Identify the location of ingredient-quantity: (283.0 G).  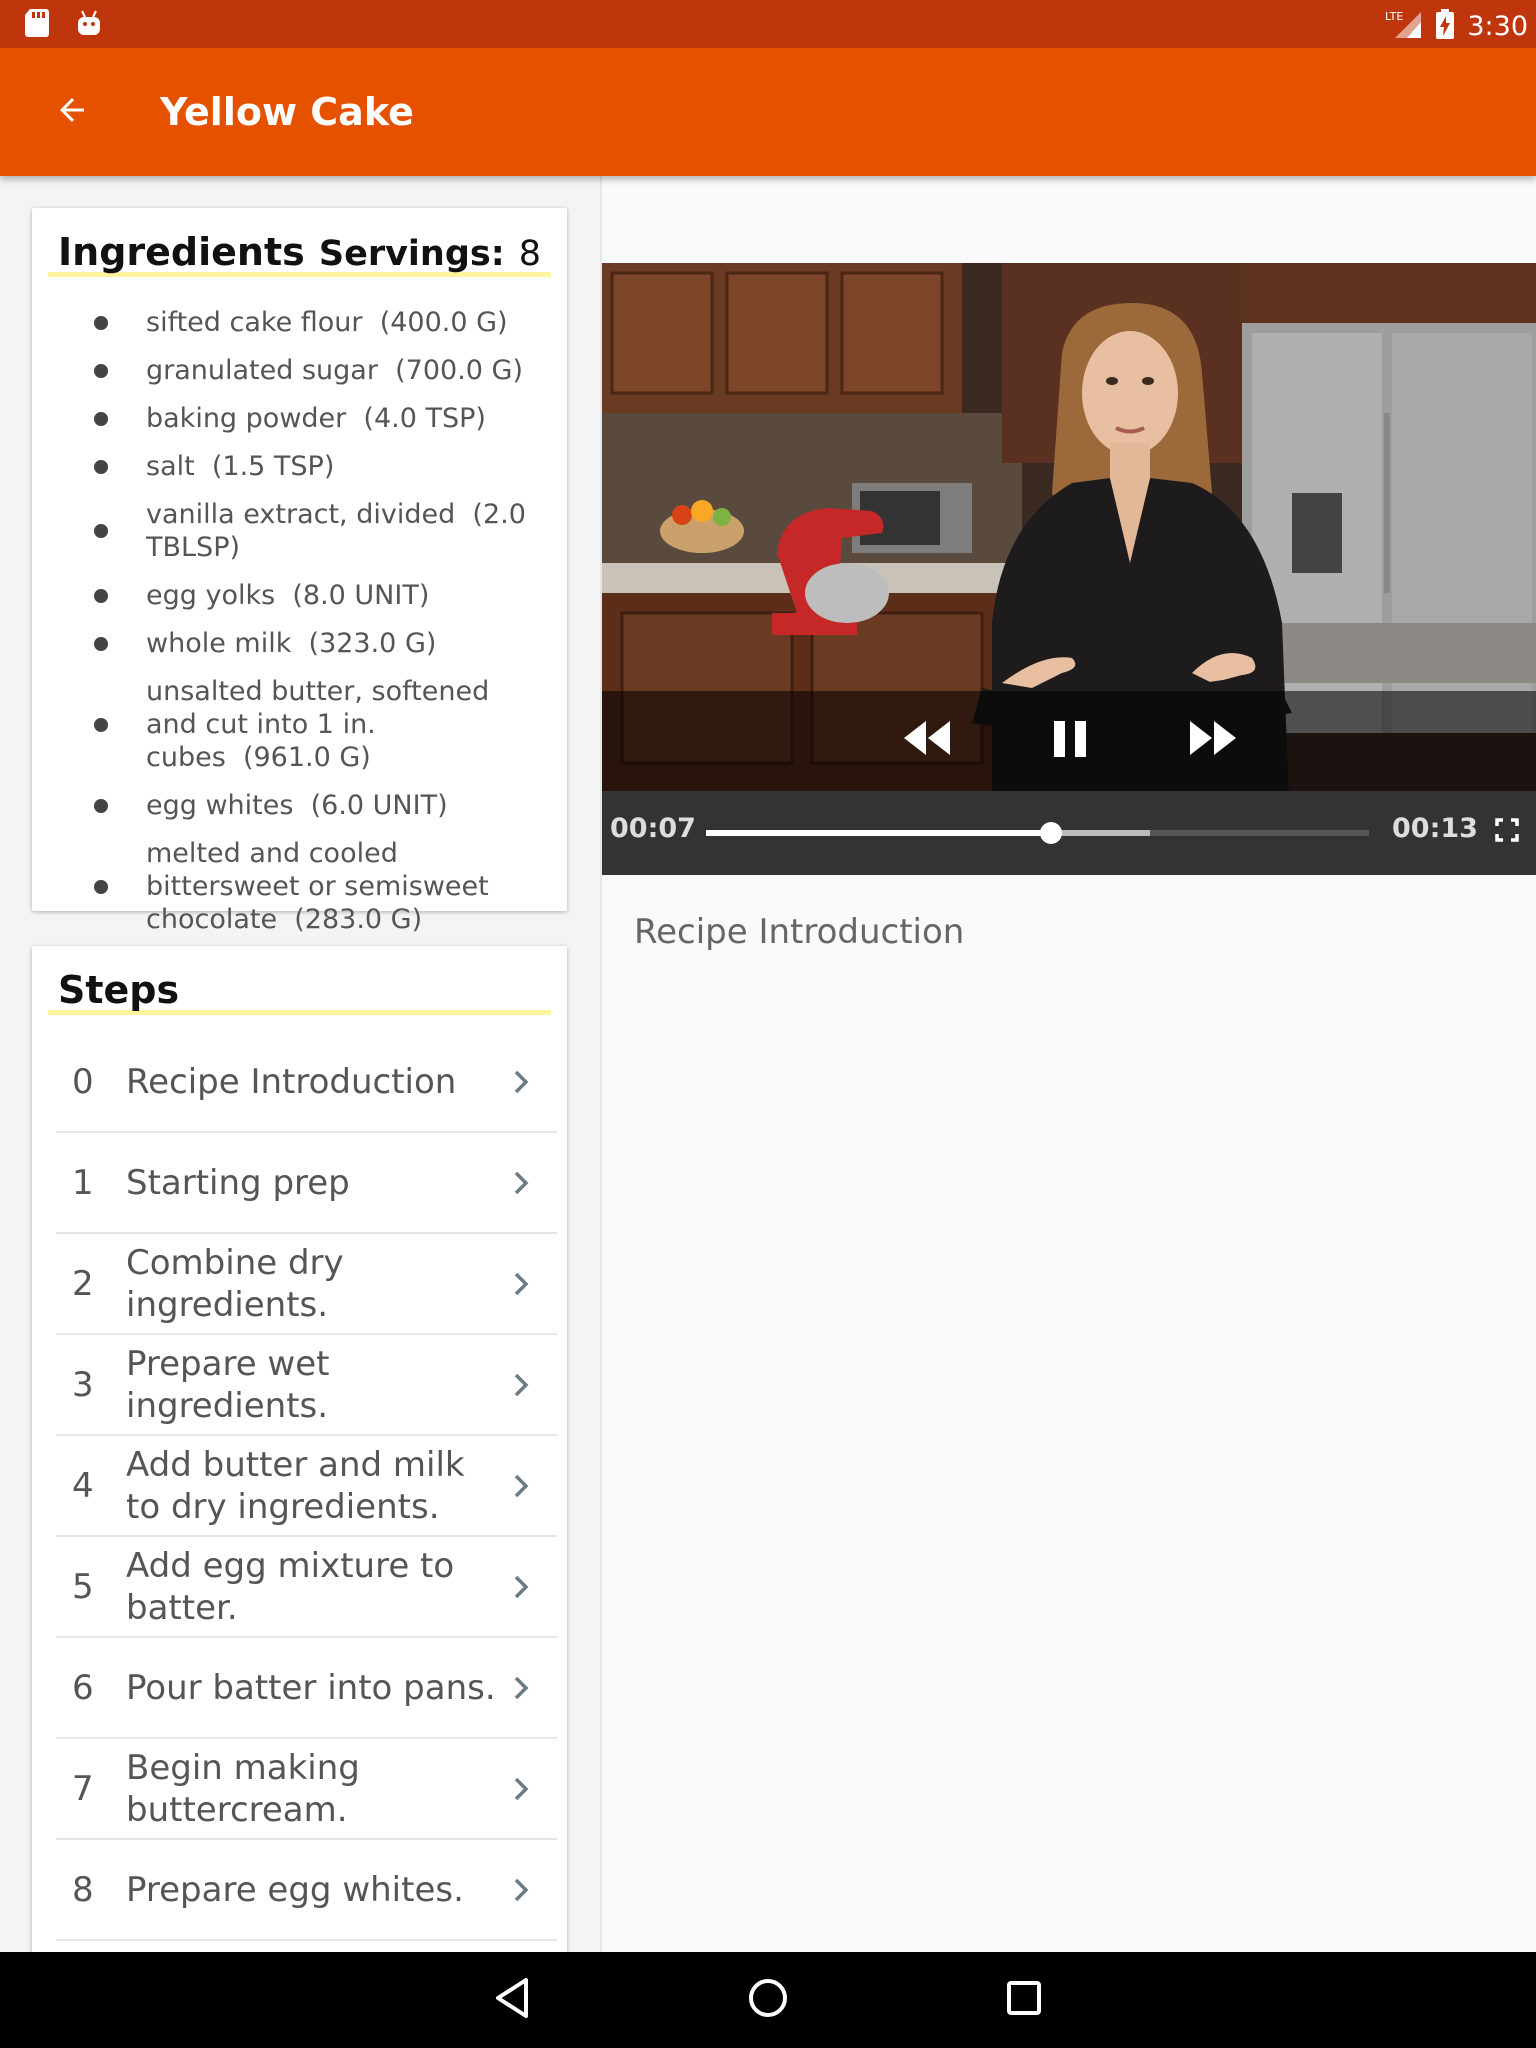
(358, 919).